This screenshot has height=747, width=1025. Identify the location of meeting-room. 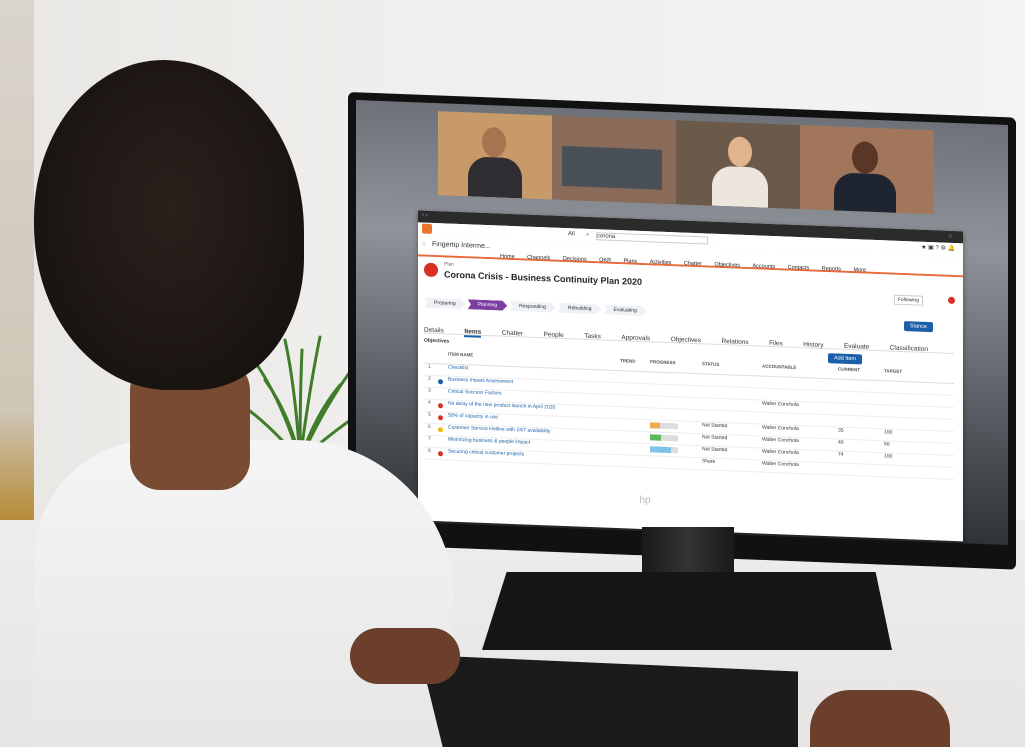
(612, 167).